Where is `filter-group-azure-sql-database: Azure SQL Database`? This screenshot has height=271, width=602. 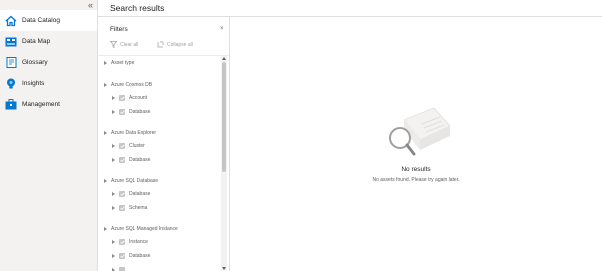
filter-group-azure-sql-database: Azure SQL Database is located at coordinates (131, 181).